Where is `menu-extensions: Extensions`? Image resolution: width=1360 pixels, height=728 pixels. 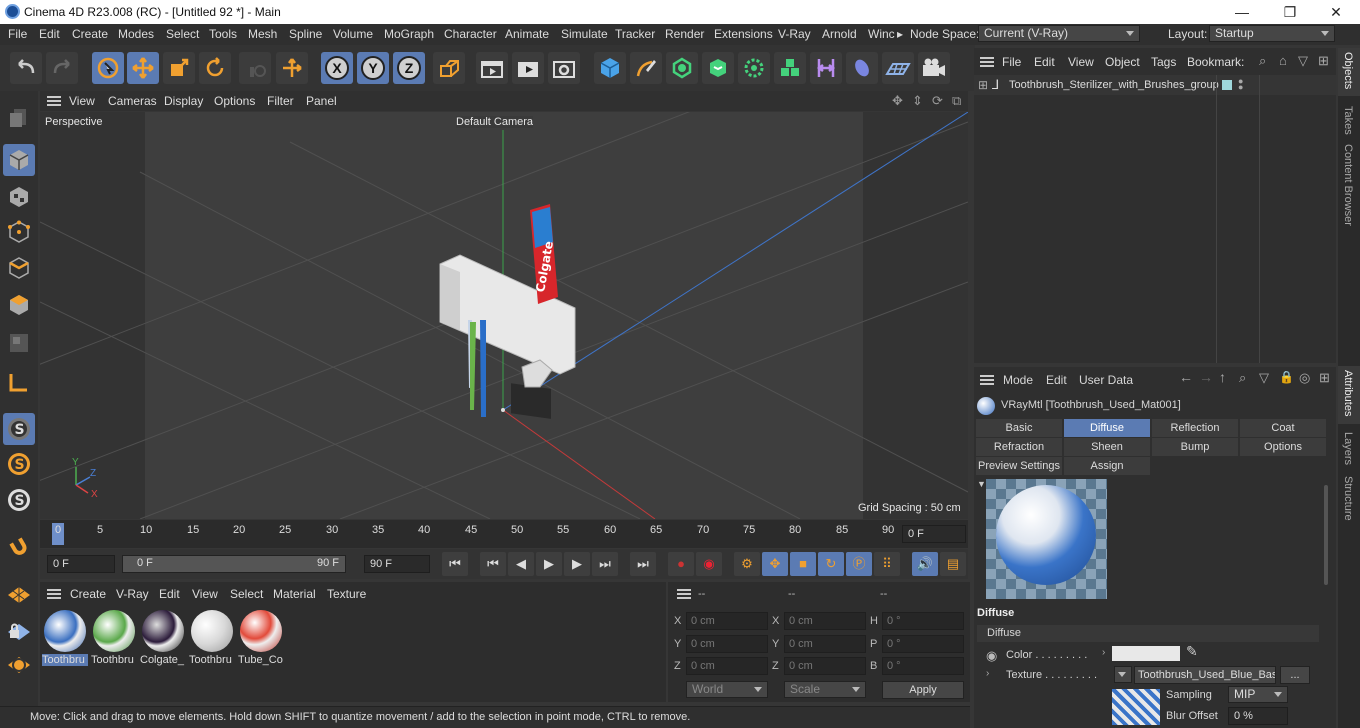 menu-extensions: Extensions is located at coordinates (743, 34).